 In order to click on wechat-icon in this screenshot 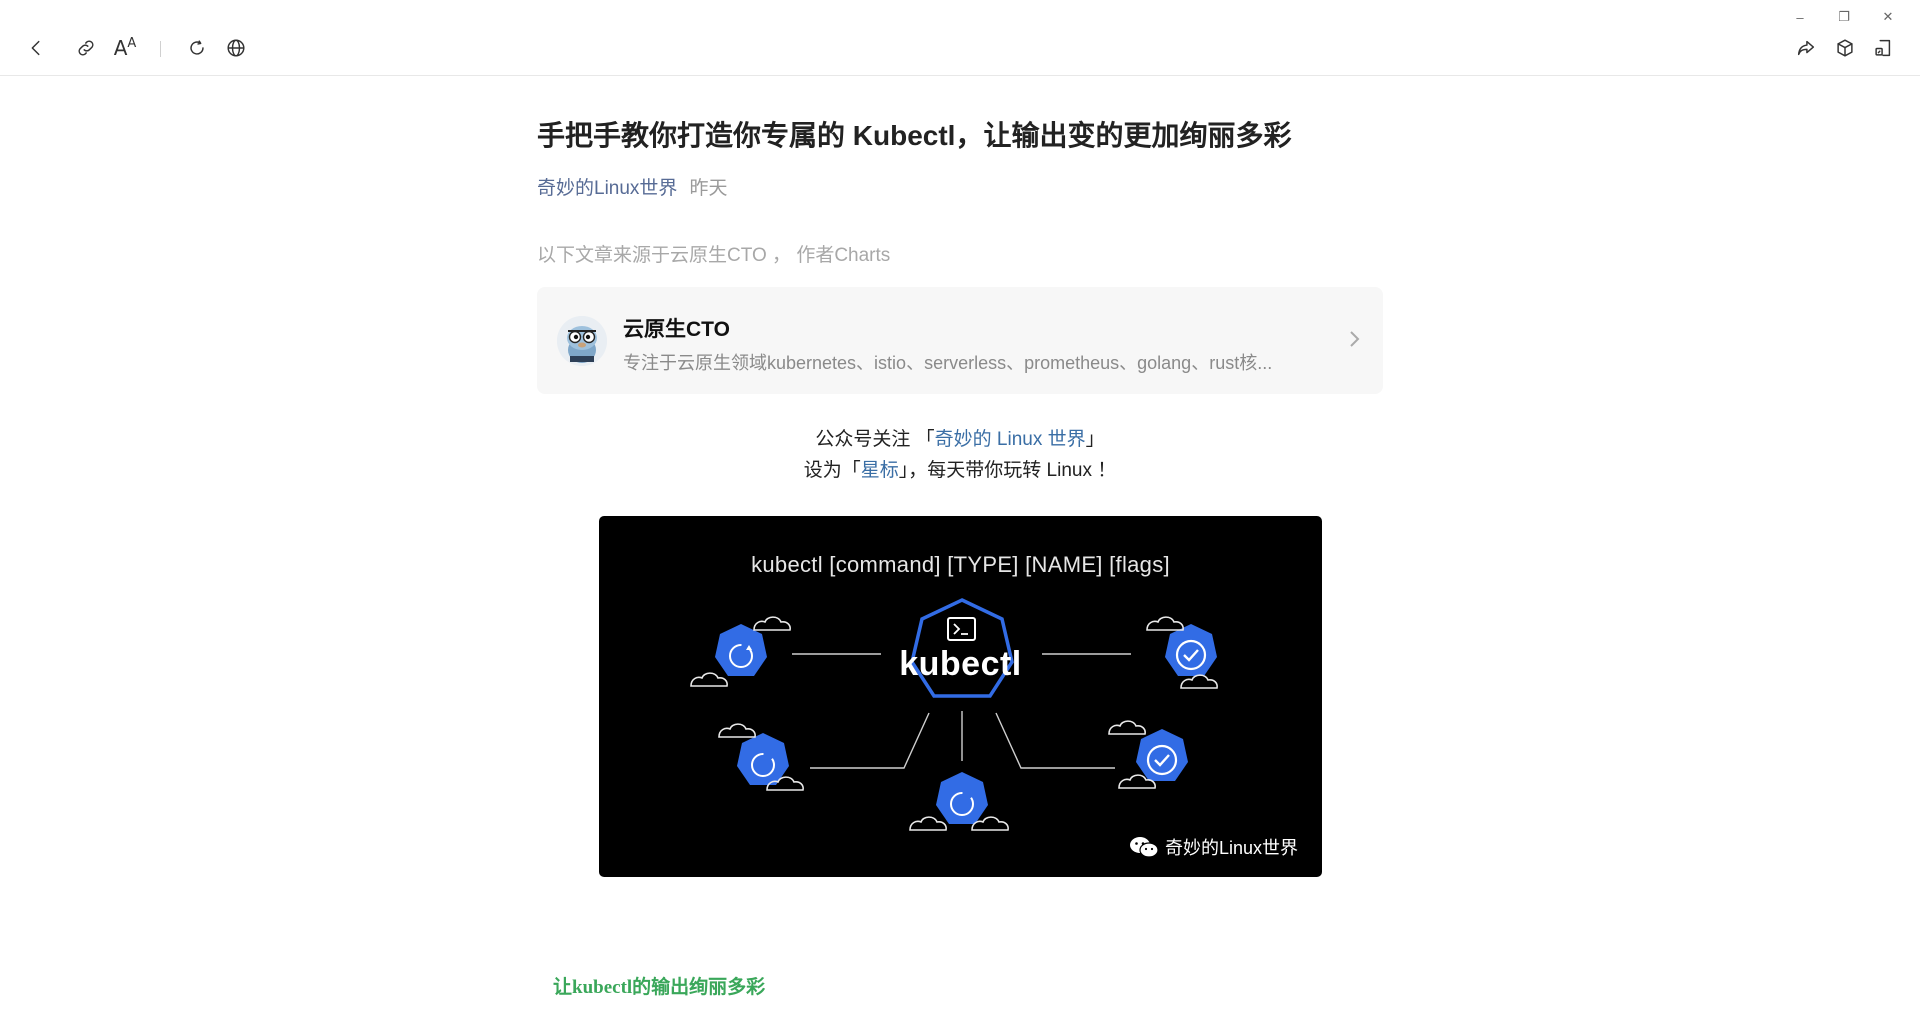, I will do `click(1144, 847)`.